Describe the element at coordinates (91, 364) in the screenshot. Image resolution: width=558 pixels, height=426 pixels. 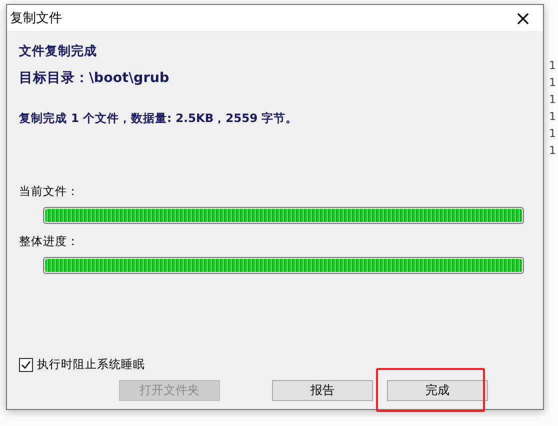
I see `checkbox-label: 执行时阻止系统睡眠` at that location.